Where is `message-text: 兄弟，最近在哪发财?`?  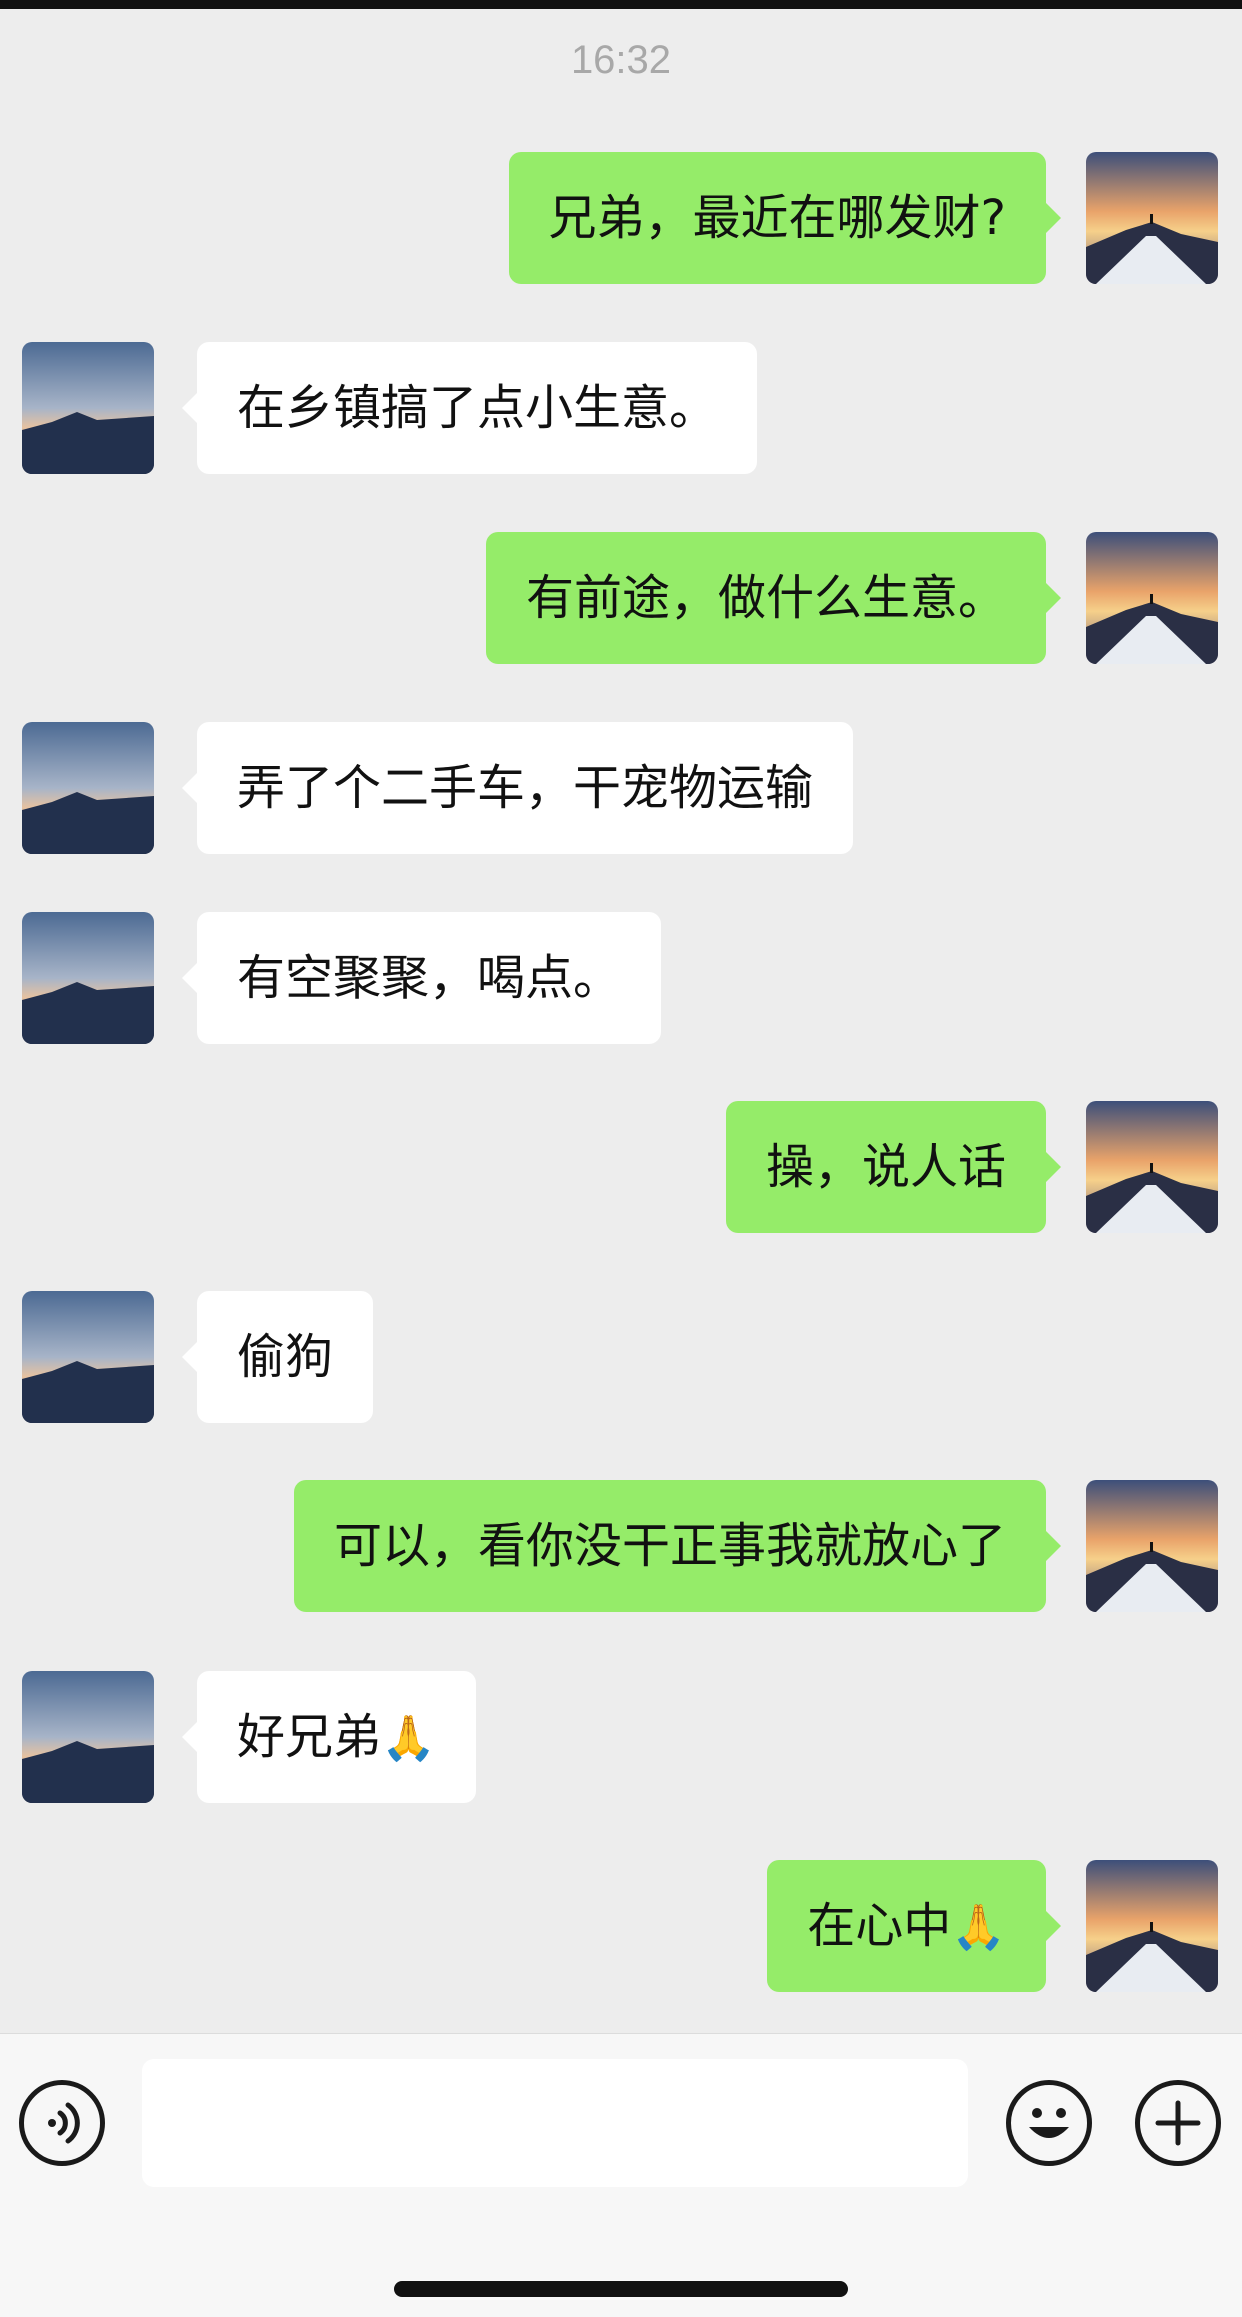
message-text: 兄弟，最近在哪发财? is located at coordinates (777, 218).